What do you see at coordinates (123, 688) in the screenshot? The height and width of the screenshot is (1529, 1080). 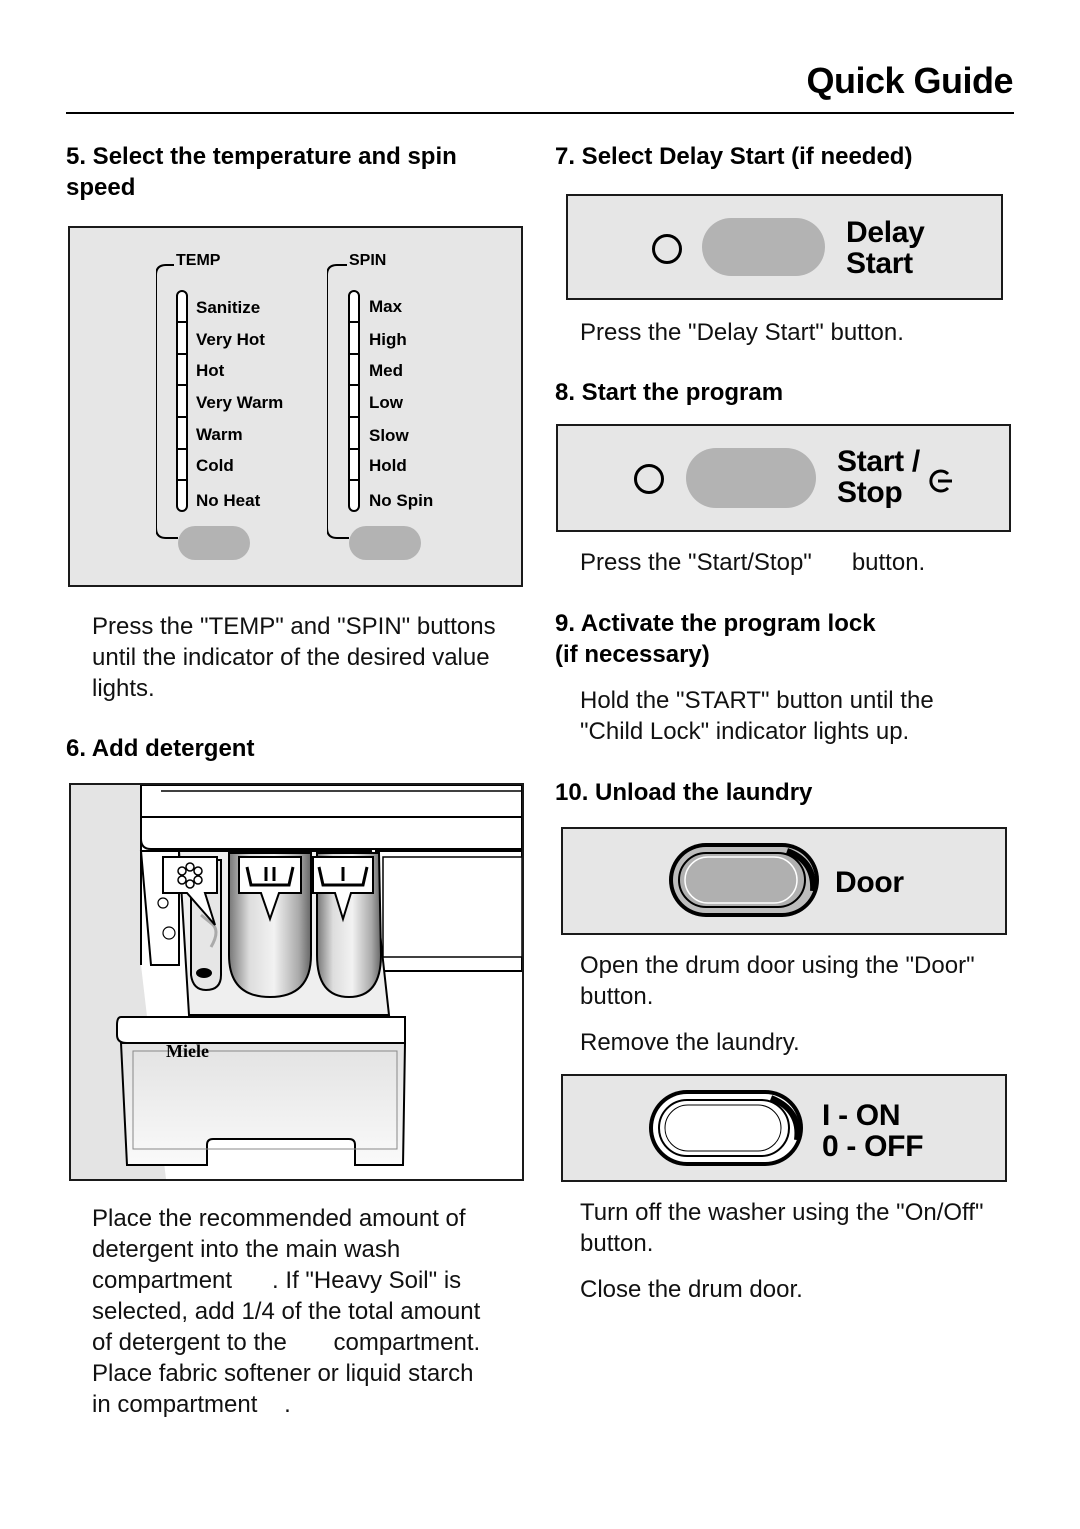 I see `step5-text-line: lights.` at bounding box center [123, 688].